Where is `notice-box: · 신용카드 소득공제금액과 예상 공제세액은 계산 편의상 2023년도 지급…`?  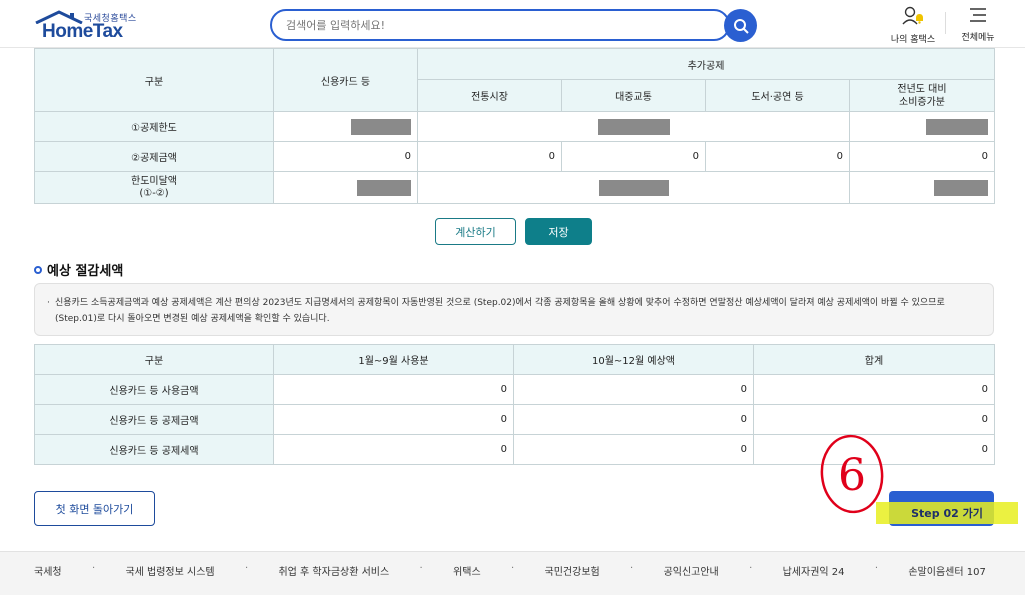 notice-box: · 신용카드 소득공제금액과 예상 공제세액은 계산 편의상 2023년도 지급… is located at coordinates (514, 309).